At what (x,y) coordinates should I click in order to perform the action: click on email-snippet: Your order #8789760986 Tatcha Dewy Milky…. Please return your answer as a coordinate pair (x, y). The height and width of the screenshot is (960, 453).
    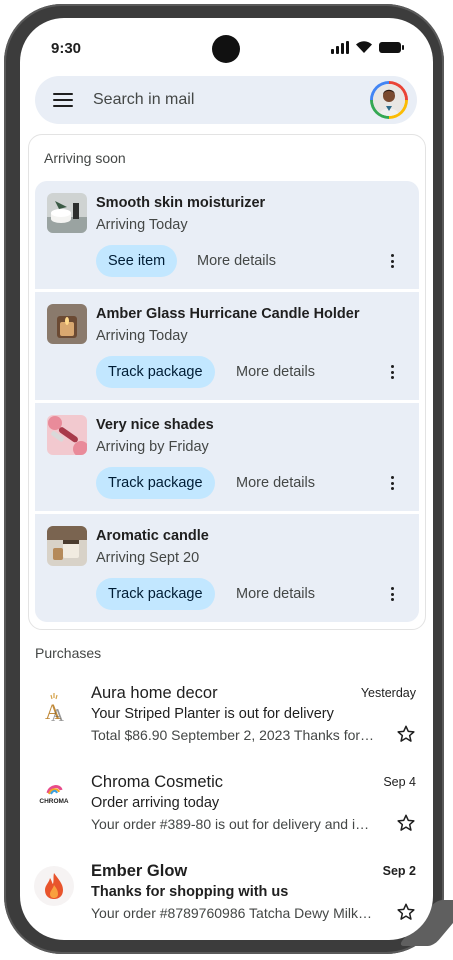
    Looking at the image, I should click on (233, 913).